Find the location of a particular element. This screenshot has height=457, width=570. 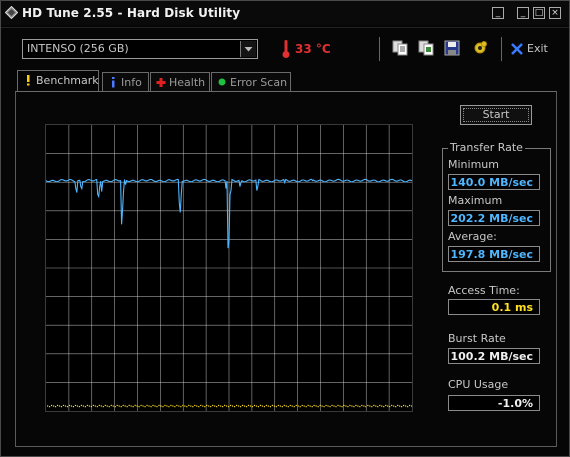

tab-label: Info is located at coordinates (131, 82).